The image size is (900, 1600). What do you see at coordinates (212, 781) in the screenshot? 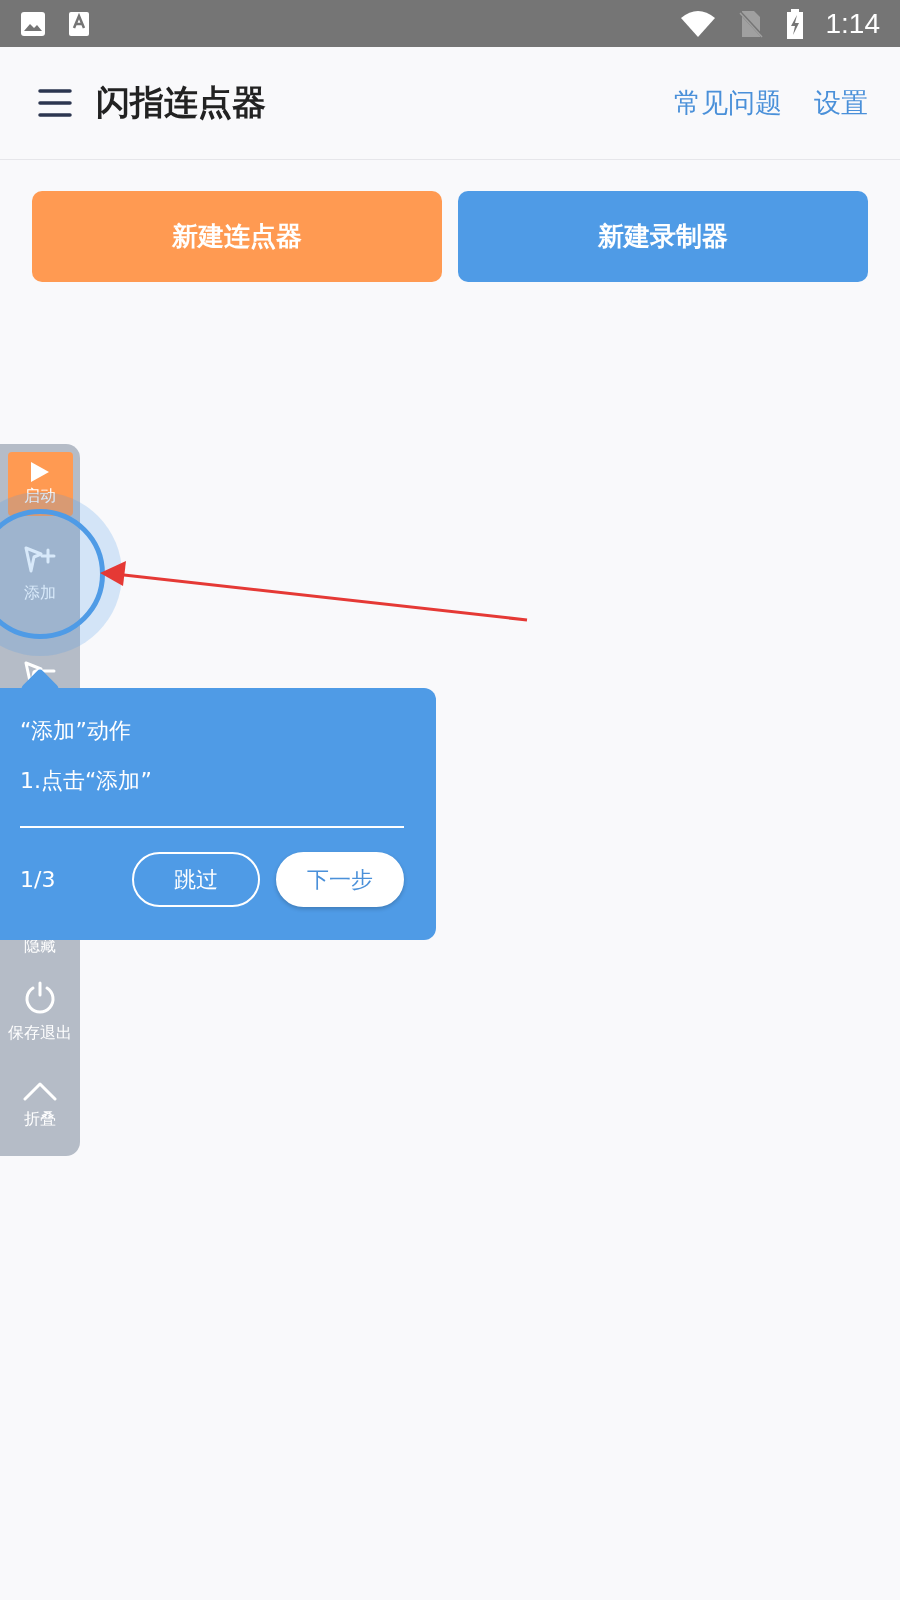
I see `guide-step: 1.点击“添加”` at bounding box center [212, 781].